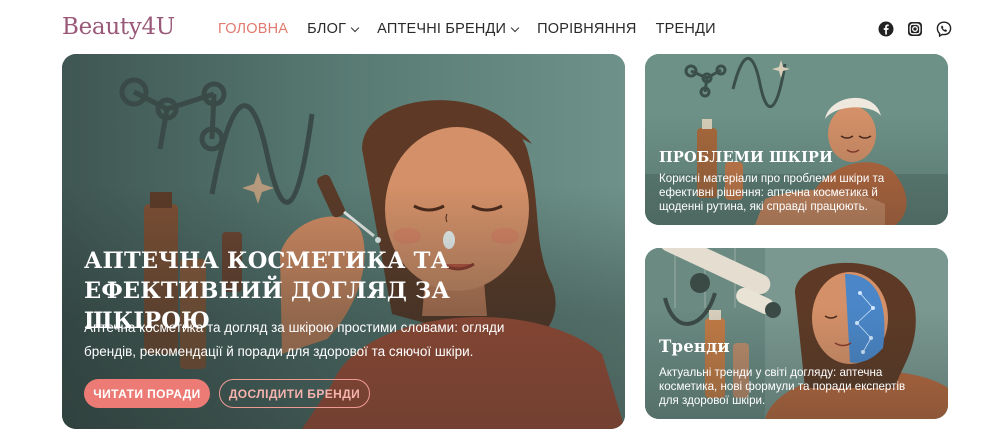 The height and width of the screenshot is (444, 1000). I want to click on nav-item-pharmacy-brands: АПТЕЧНІ БРЕНДИ, so click(448, 29).